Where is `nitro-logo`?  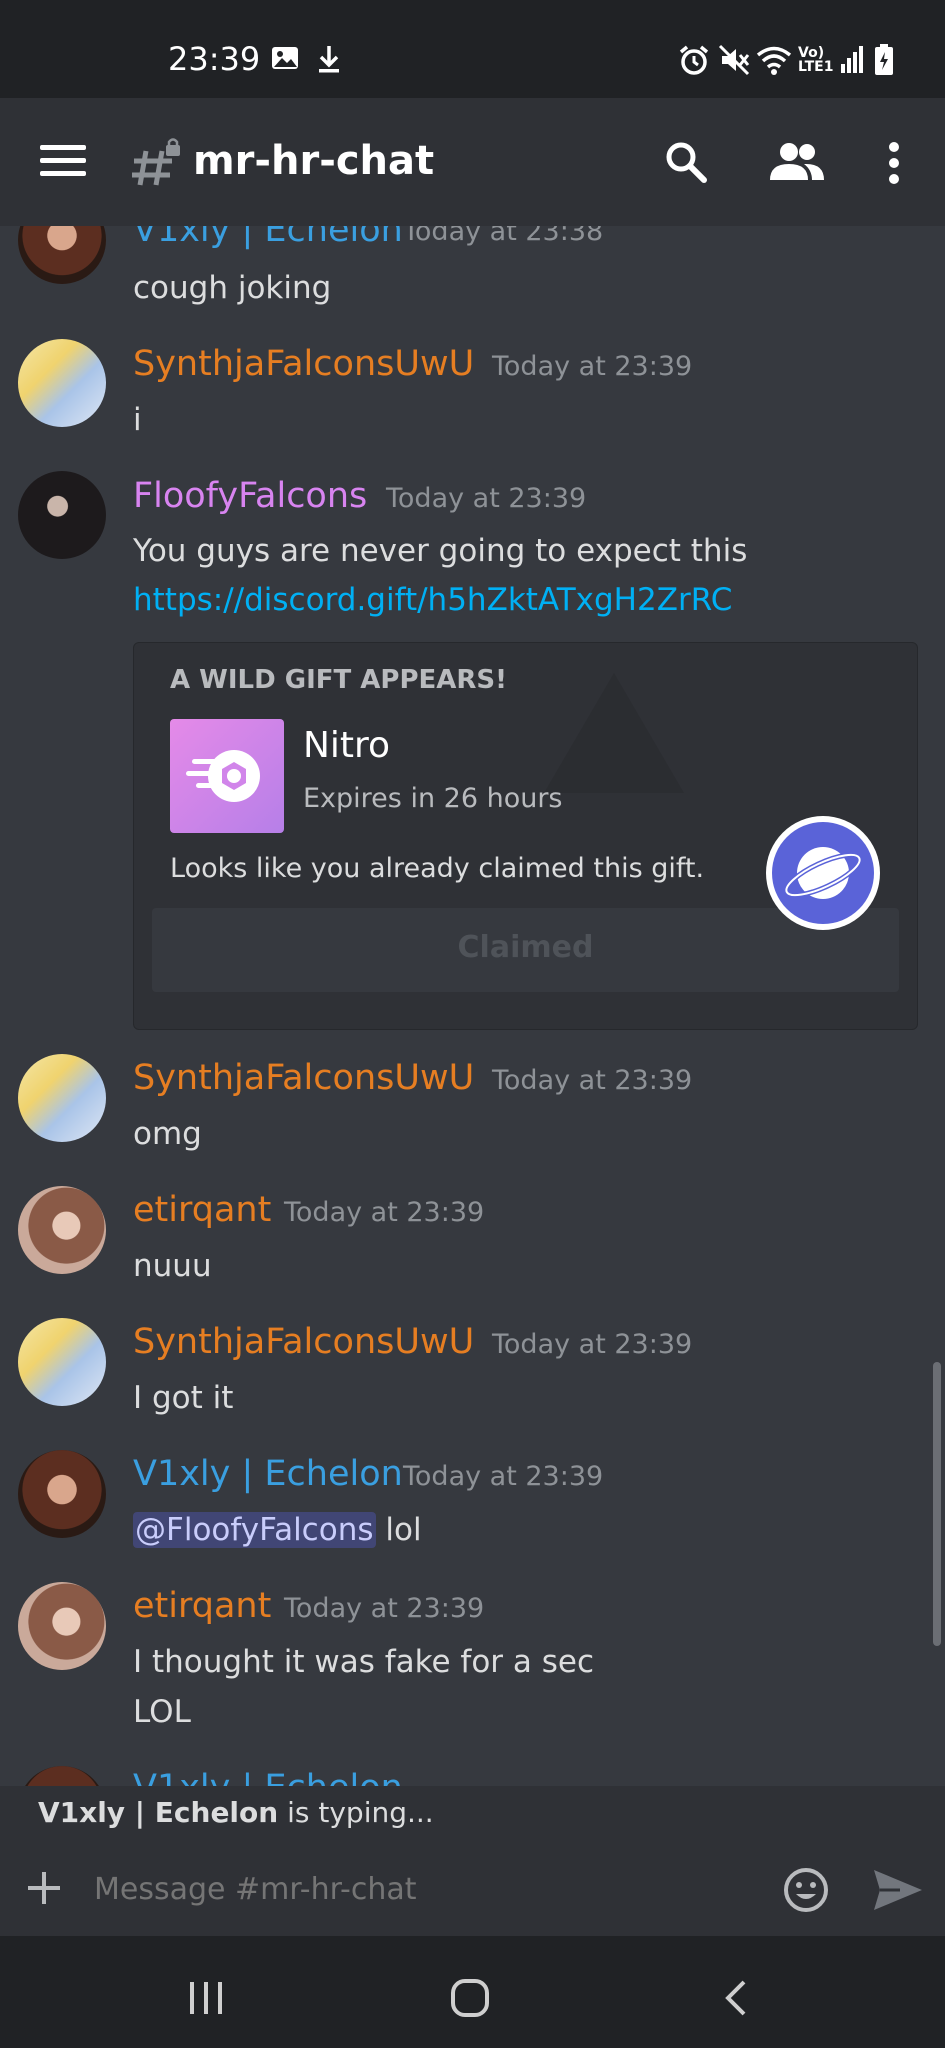
nitro-logo is located at coordinates (227, 776).